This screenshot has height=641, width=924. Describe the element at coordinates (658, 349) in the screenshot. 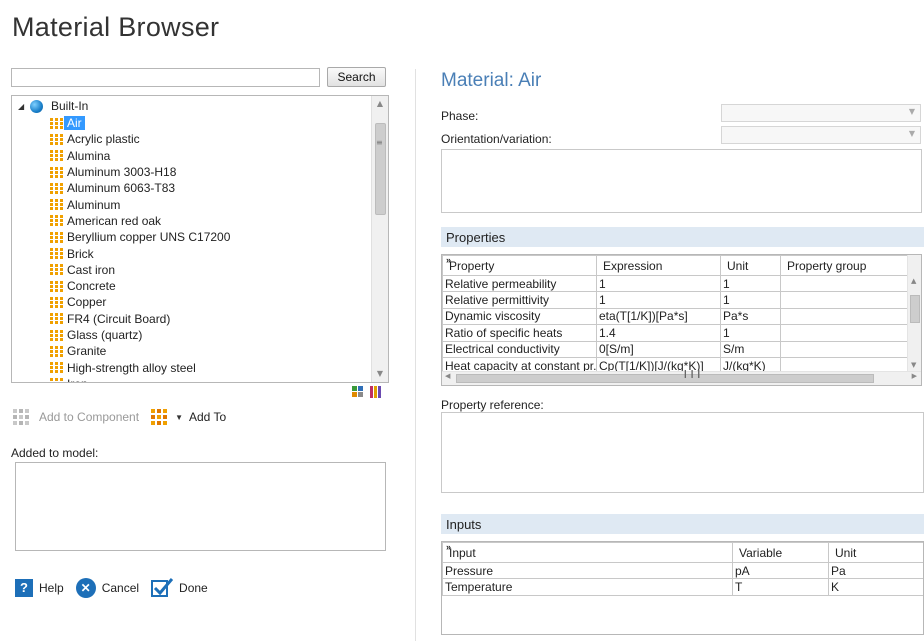

I see `table-cell: 0[S/m]` at that location.